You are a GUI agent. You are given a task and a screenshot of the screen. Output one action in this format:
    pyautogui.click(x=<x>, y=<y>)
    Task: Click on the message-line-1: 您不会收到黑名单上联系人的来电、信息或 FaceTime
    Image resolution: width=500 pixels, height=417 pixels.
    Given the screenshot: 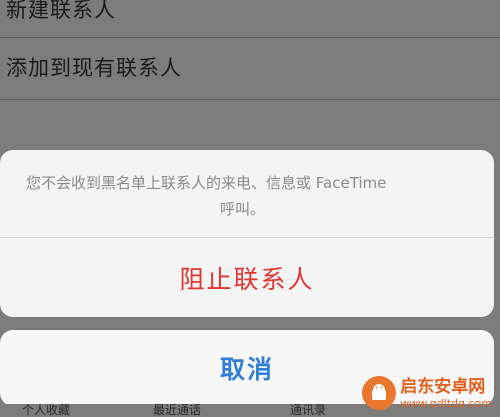 What is the action you would take?
    pyautogui.click(x=206, y=183)
    